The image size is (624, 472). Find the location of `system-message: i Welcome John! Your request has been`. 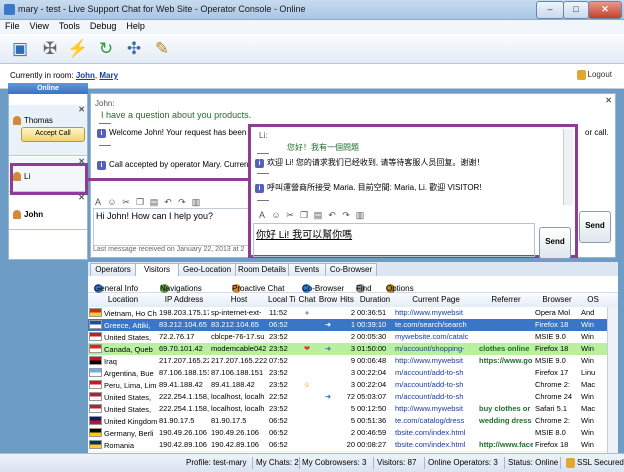

system-message: i Welcome John! Your request has been is located at coordinates (171, 133).